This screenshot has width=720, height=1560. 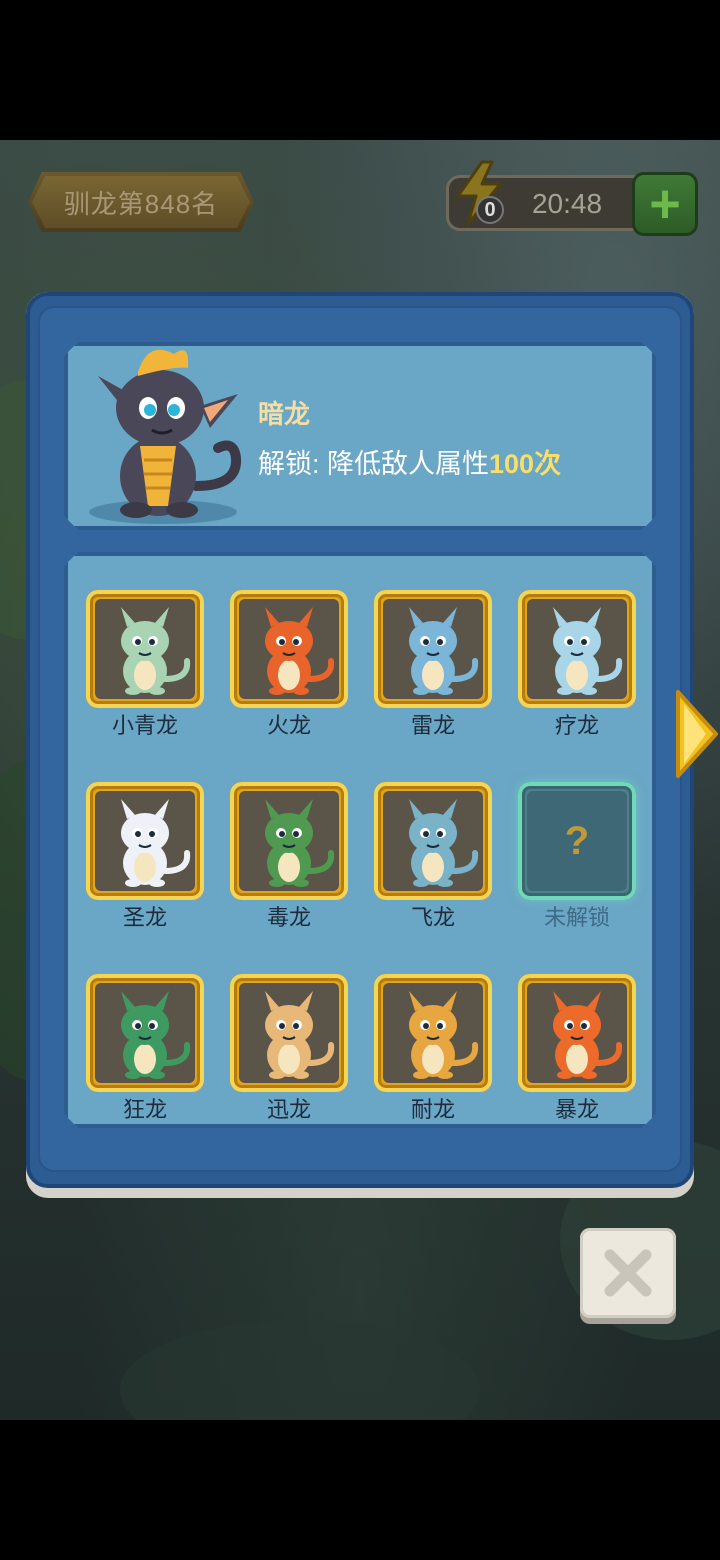 I want to click on dragon-card: 圣龙, so click(x=145, y=857).